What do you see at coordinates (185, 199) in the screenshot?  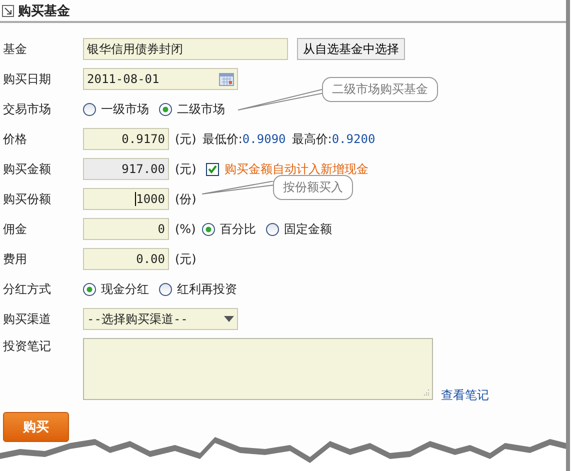 I see `unit-label: (份)` at bounding box center [185, 199].